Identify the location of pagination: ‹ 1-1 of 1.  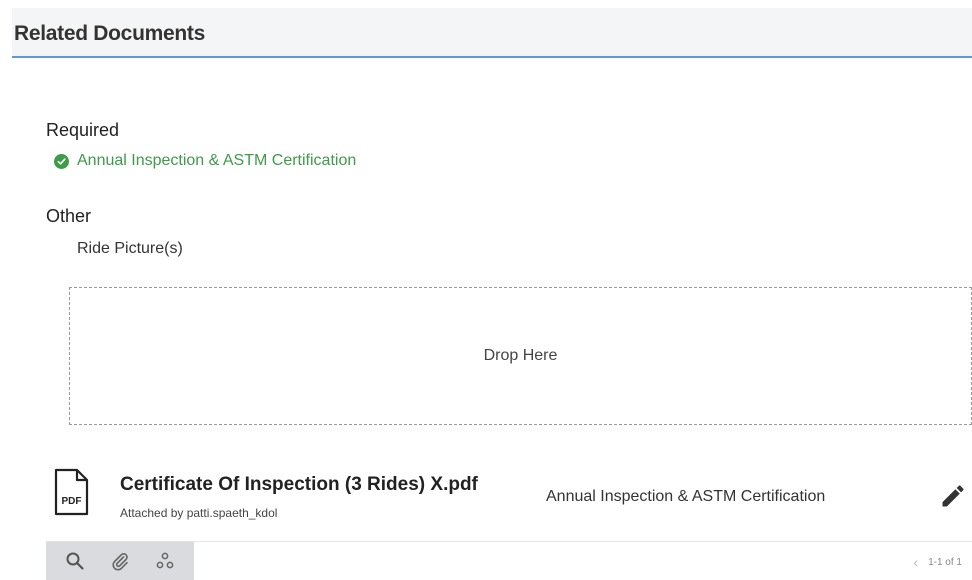
(937, 562).